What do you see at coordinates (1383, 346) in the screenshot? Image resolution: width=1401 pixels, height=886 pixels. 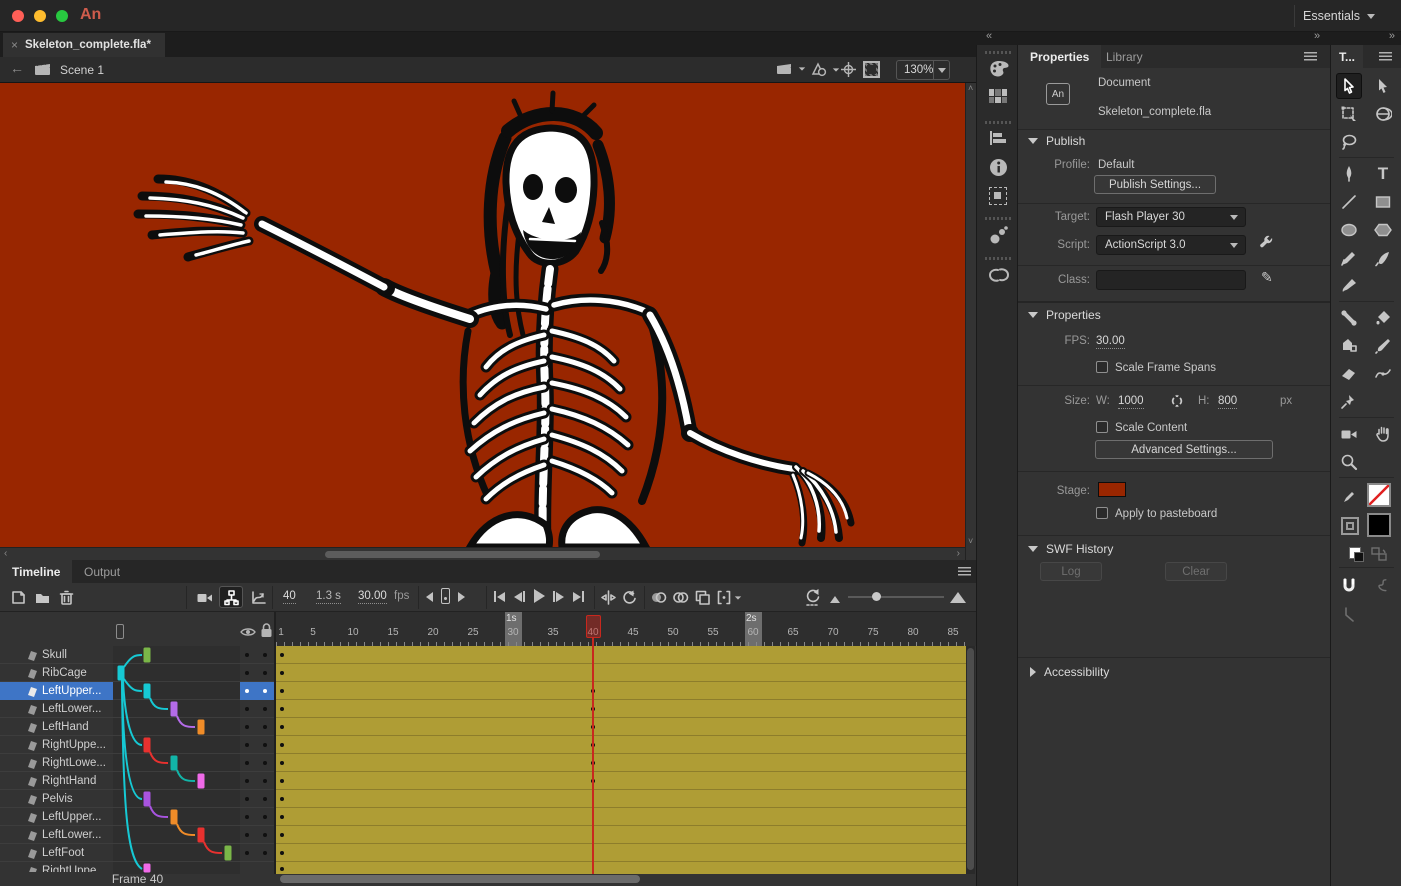 I see `eyedropper-tool` at bounding box center [1383, 346].